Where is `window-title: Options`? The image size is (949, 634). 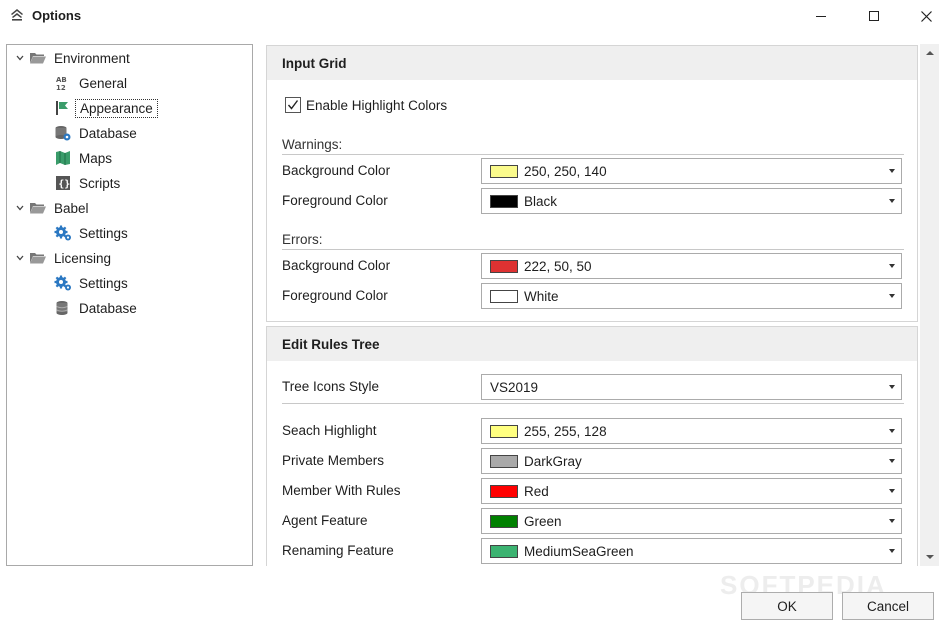 window-title: Options is located at coordinates (57, 15).